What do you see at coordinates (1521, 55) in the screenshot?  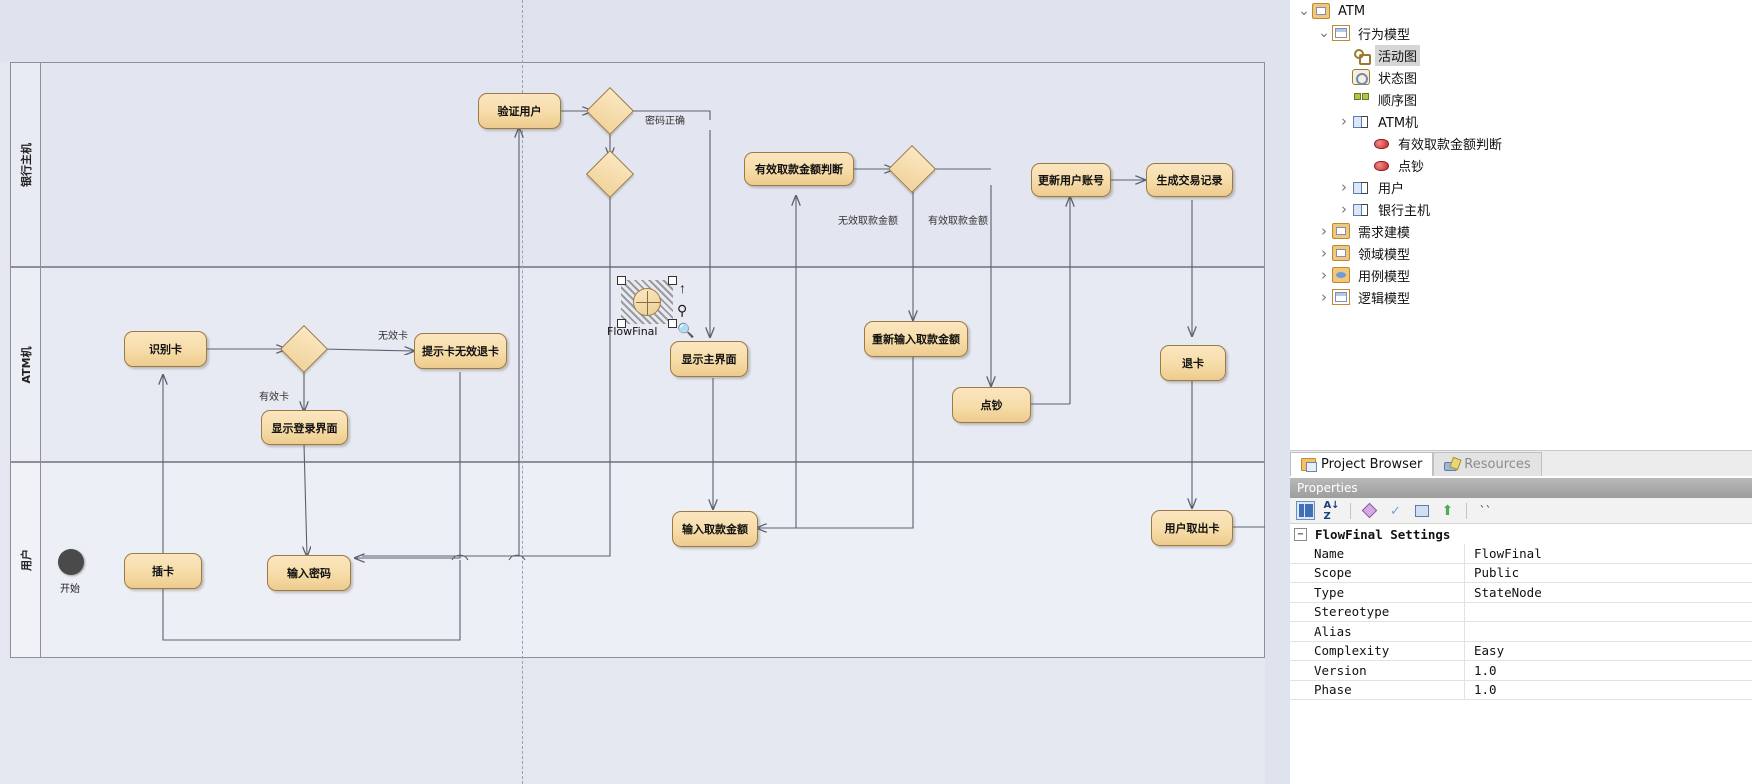 I see `tree-item: 活动图` at bounding box center [1521, 55].